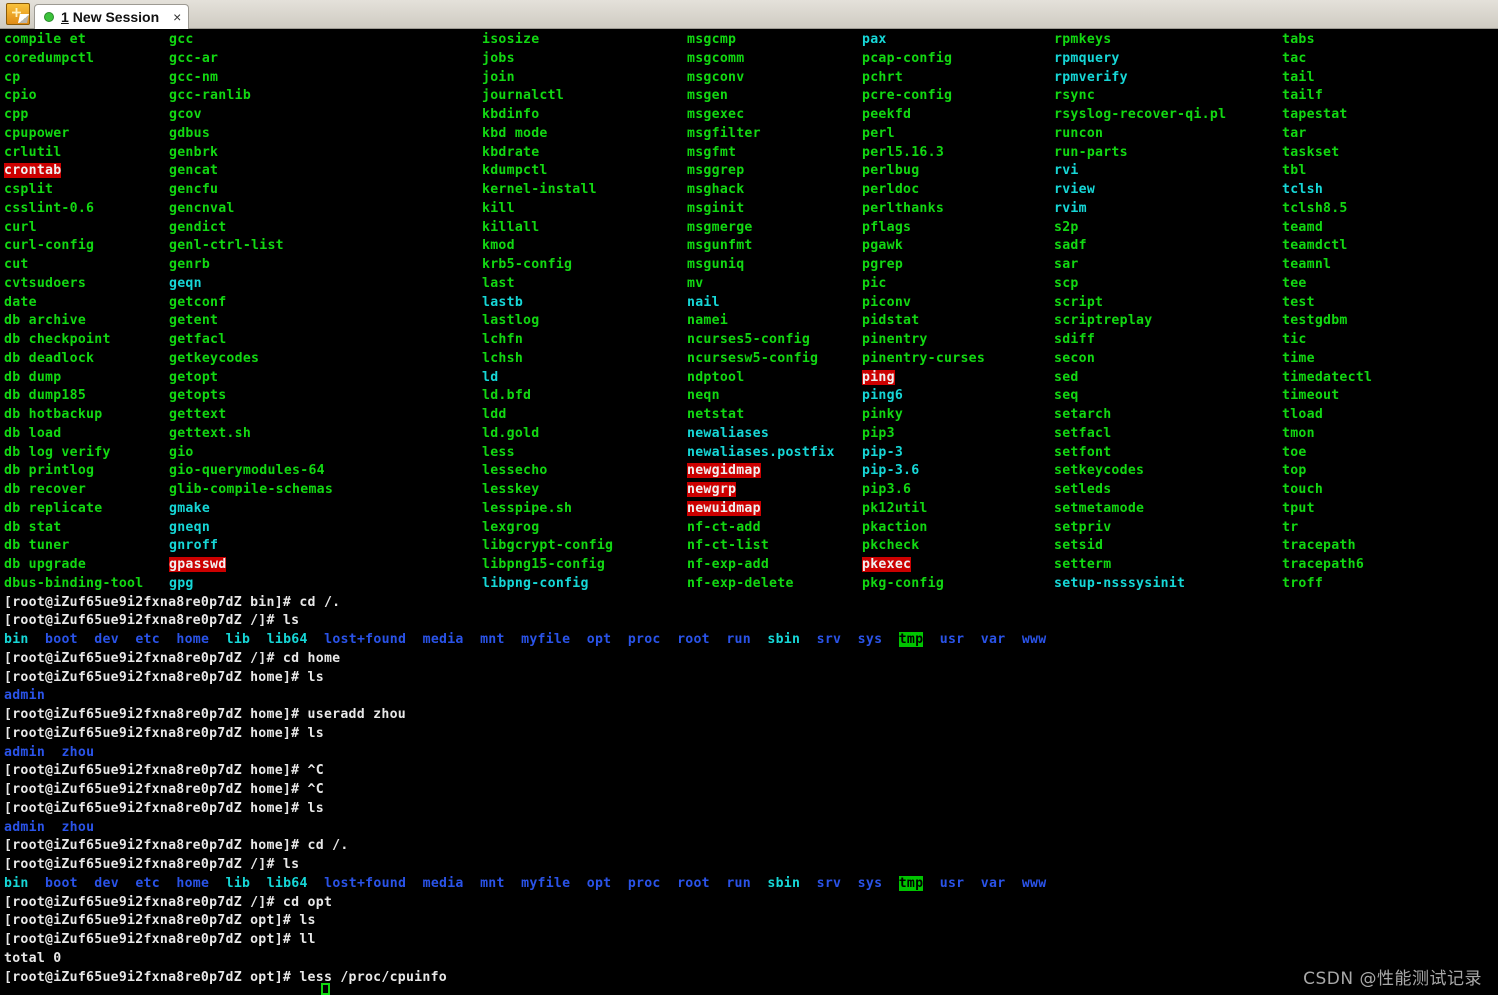 The width and height of the screenshot is (1498, 995). Describe the element at coordinates (883, 264) in the screenshot. I see `ls-entry: pgrep` at that location.